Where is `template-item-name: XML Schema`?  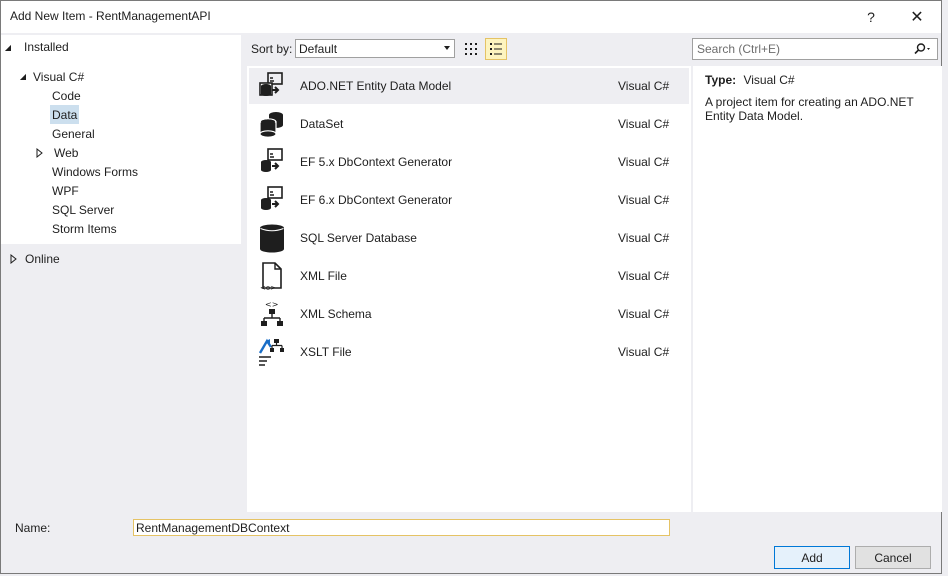
template-item-name: XML Schema is located at coordinates (336, 314).